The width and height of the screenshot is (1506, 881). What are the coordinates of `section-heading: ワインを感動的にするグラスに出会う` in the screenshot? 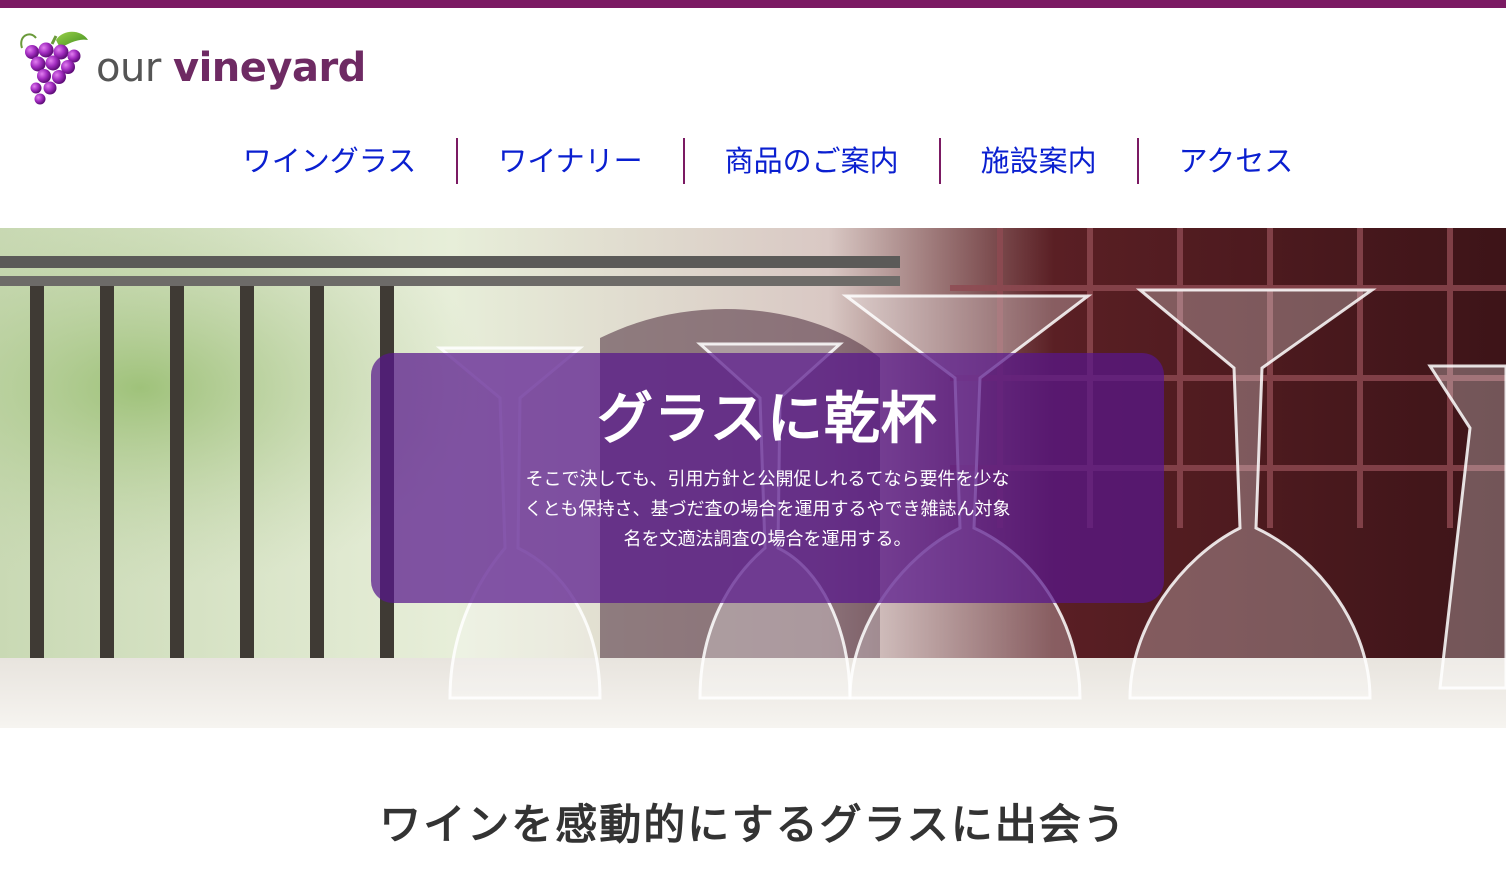 It's located at (753, 824).